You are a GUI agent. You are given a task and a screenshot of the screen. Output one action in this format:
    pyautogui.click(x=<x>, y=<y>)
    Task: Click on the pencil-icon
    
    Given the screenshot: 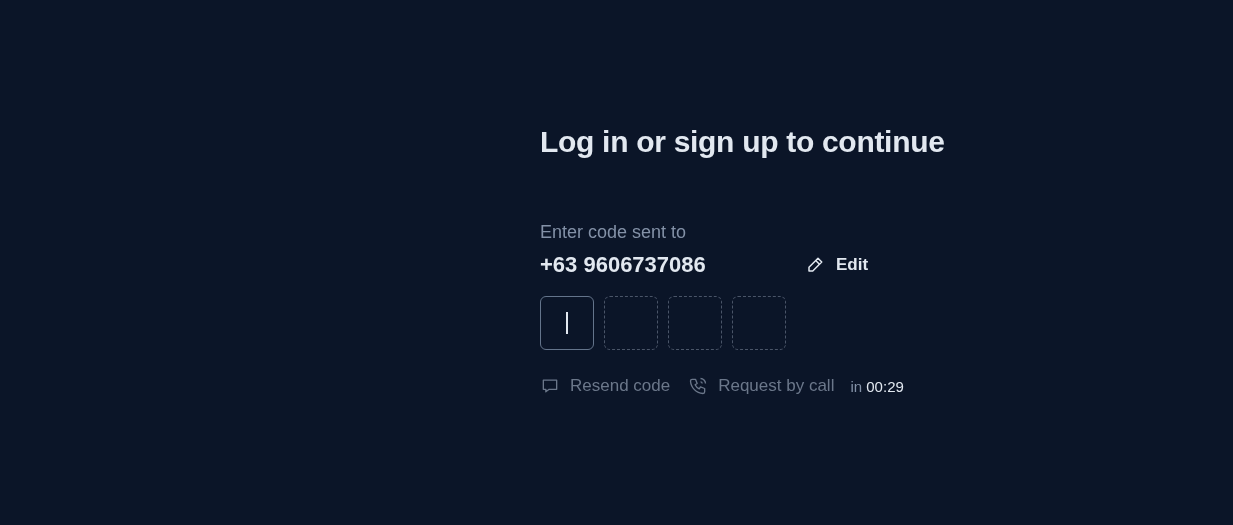 What is the action you would take?
    pyautogui.click(x=815, y=265)
    